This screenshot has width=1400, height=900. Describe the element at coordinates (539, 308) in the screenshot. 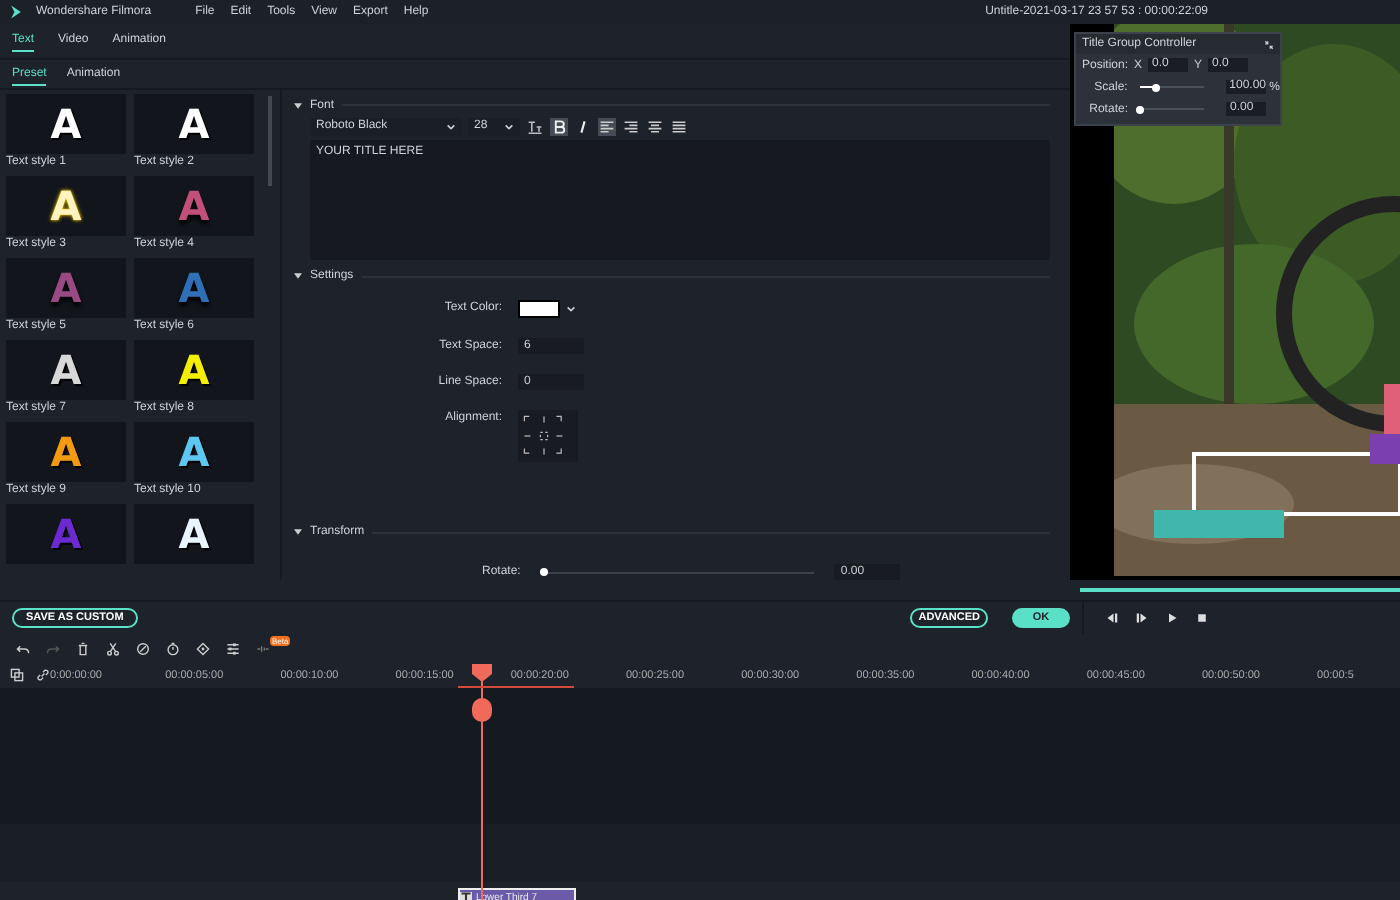

I see `color-swatch` at that location.